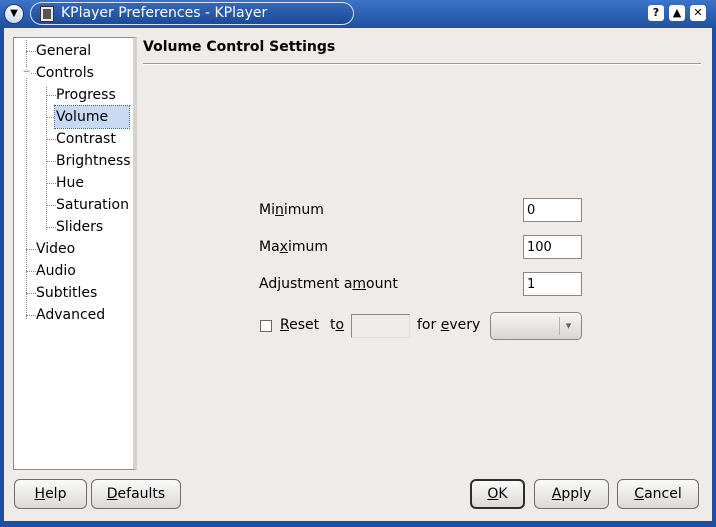  I want to click on tree-item-progress: Progress, so click(86, 95).